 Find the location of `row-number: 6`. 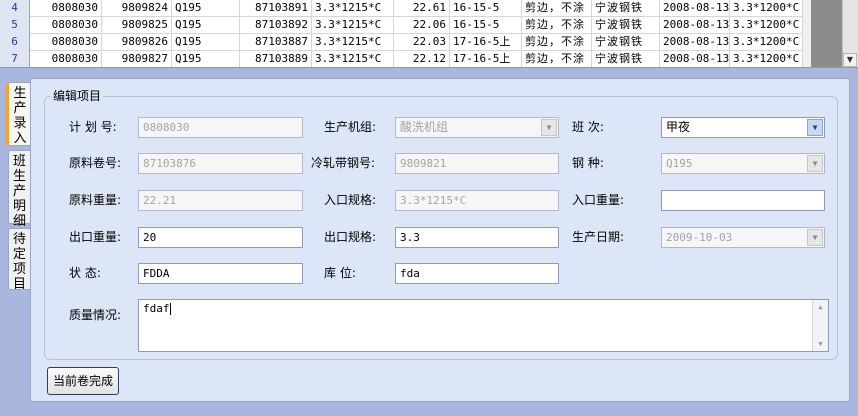

row-number: 6 is located at coordinates (15, 42).